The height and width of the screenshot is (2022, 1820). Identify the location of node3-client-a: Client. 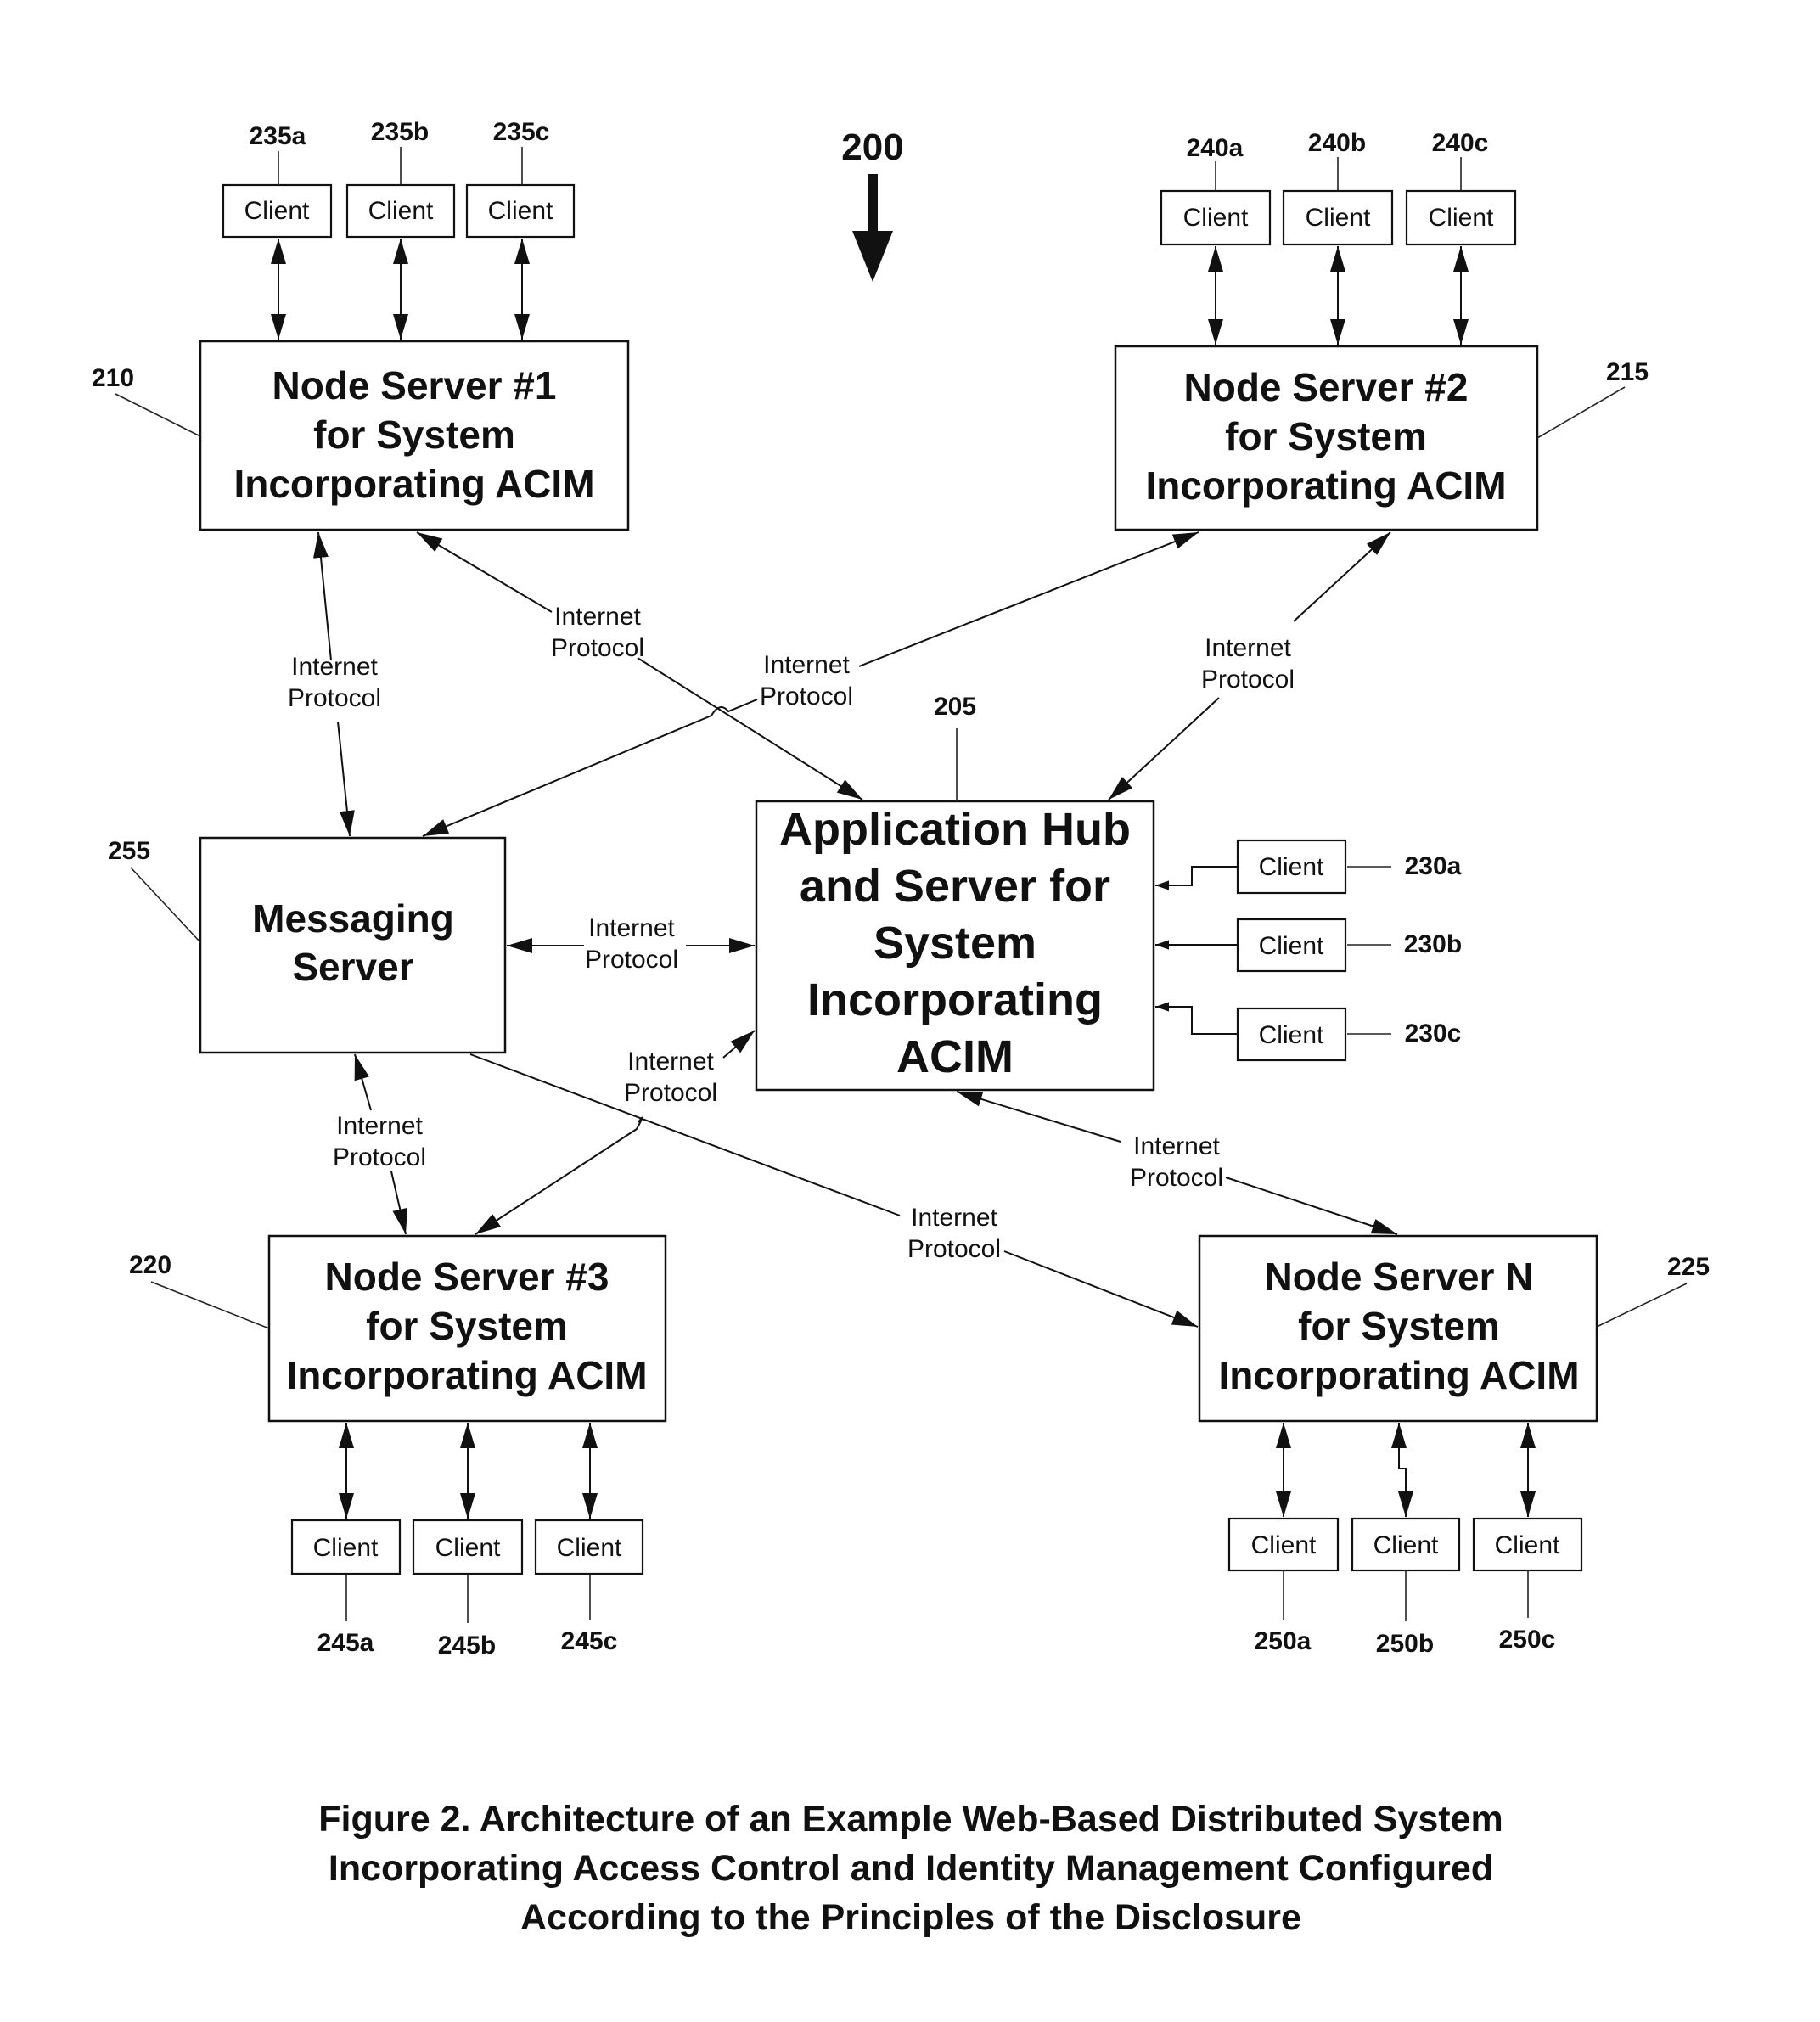
(346, 1547).